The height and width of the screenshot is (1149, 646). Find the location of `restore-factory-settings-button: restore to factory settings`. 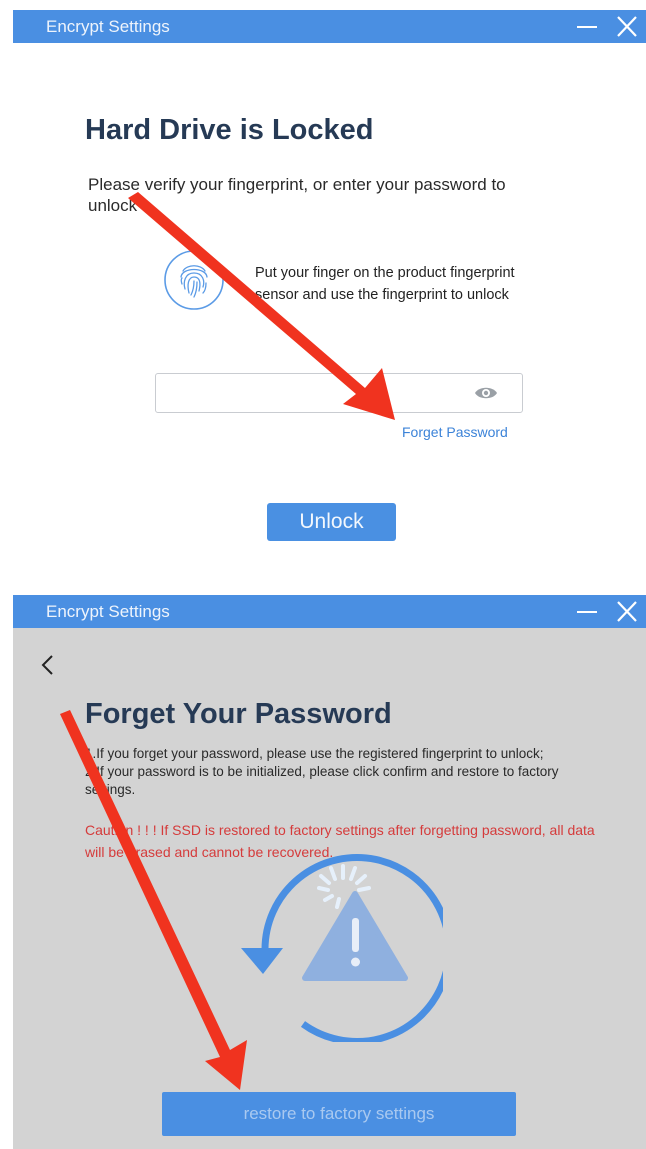

restore-factory-settings-button: restore to factory settings is located at coordinates (339, 1114).